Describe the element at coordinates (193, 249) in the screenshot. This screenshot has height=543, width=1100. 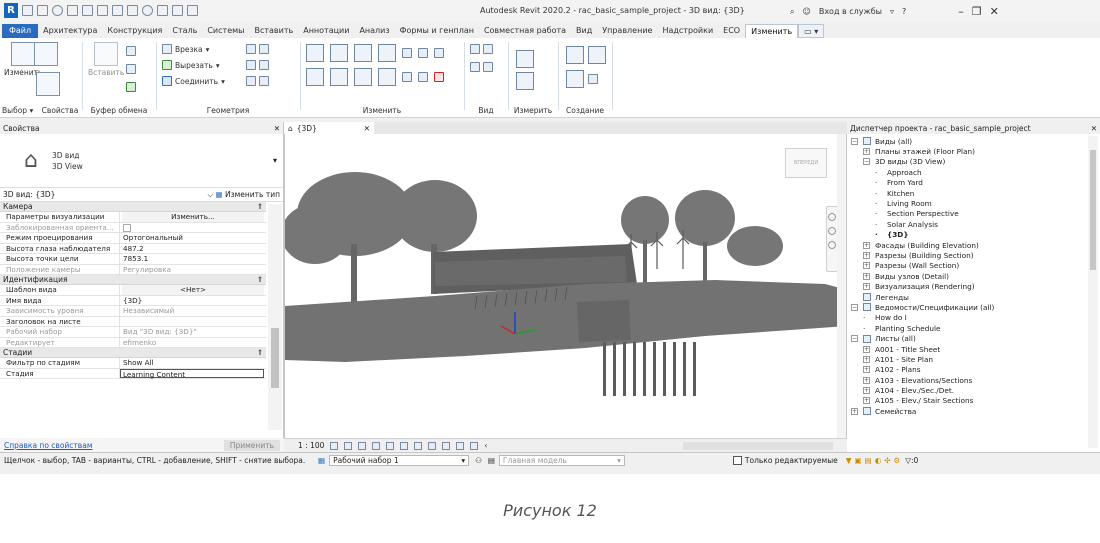
I see `property-value: 487.2` at that location.